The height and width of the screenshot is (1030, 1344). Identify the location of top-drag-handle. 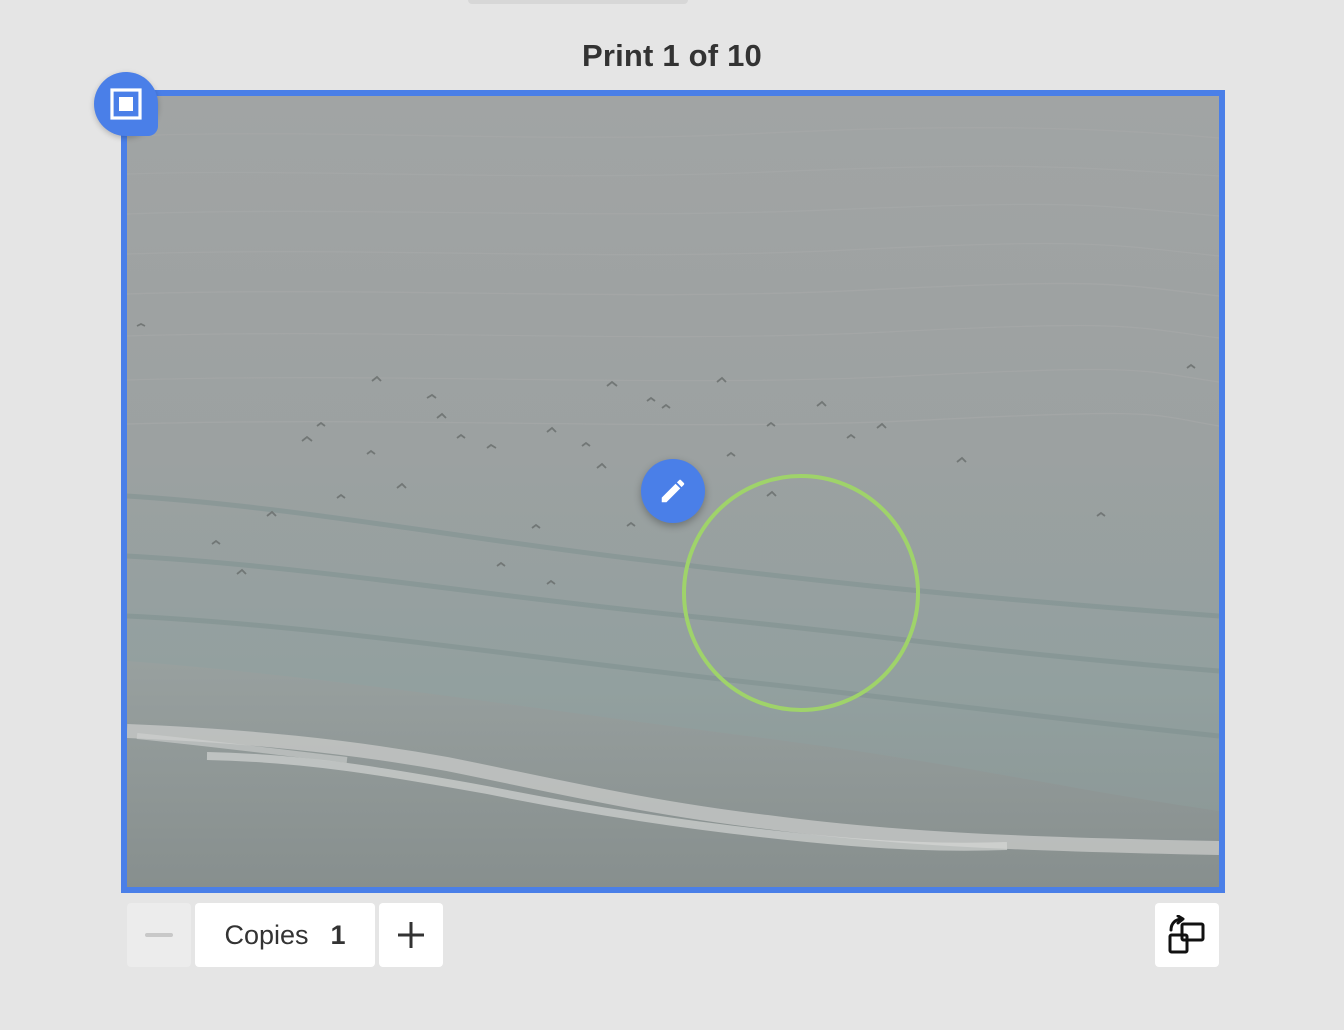
(578, 2).